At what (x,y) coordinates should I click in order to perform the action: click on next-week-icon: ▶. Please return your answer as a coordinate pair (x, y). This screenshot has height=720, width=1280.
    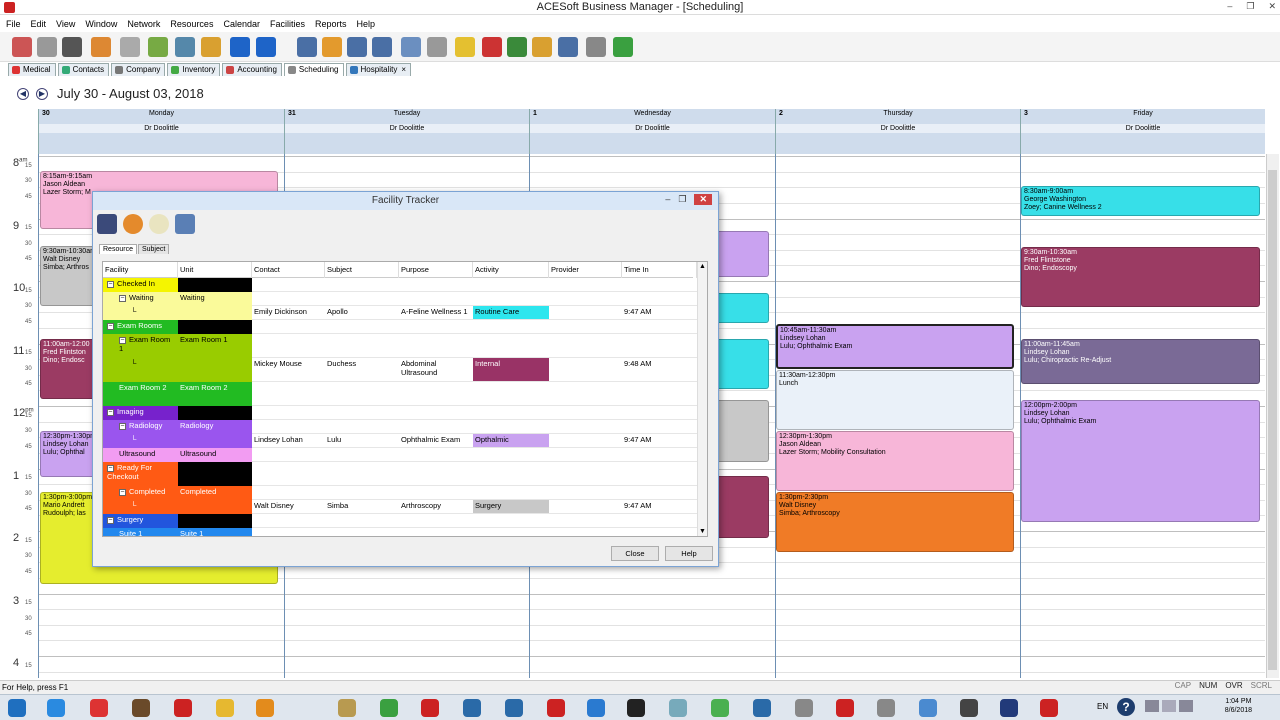
    Looking at the image, I should click on (42, 94).